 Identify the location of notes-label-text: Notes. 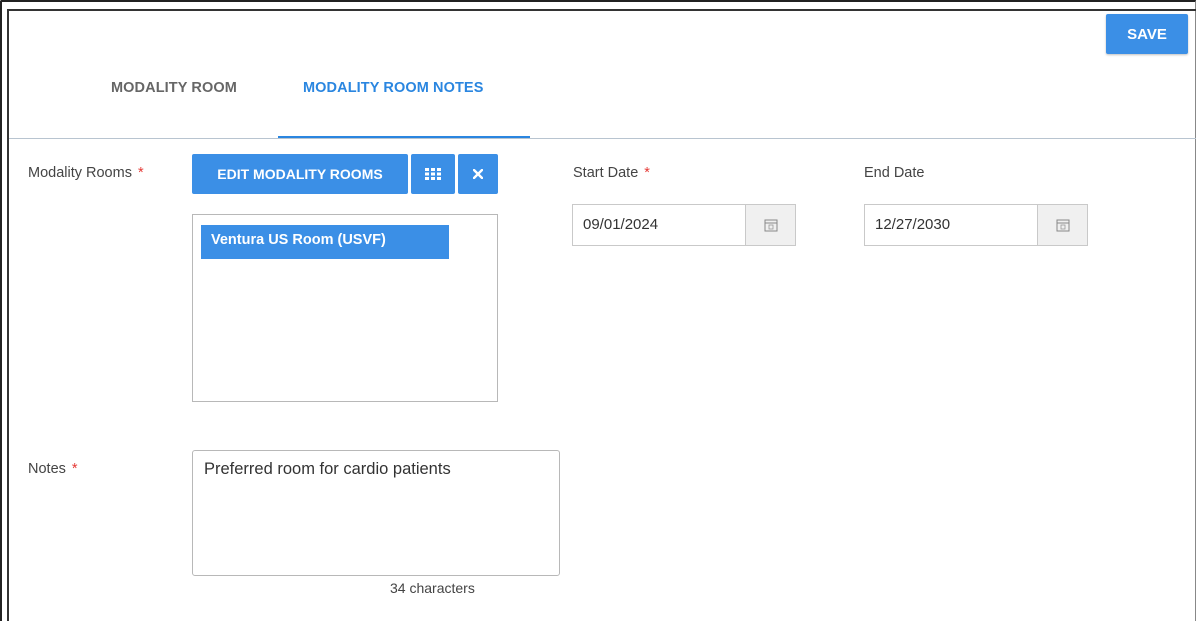
(47, 469).